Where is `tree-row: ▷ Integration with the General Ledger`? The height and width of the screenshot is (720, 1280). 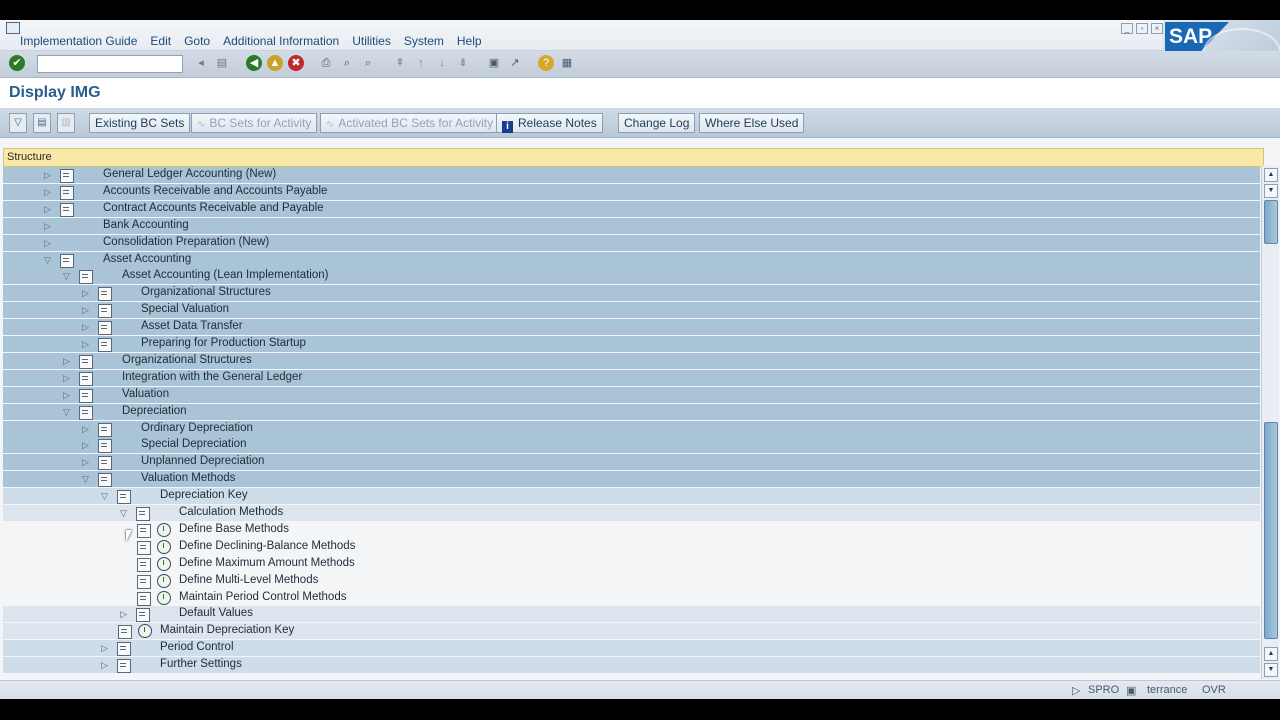 tree-row: ▷ Integration with the General Ledger is located at coordinates (631, 378).